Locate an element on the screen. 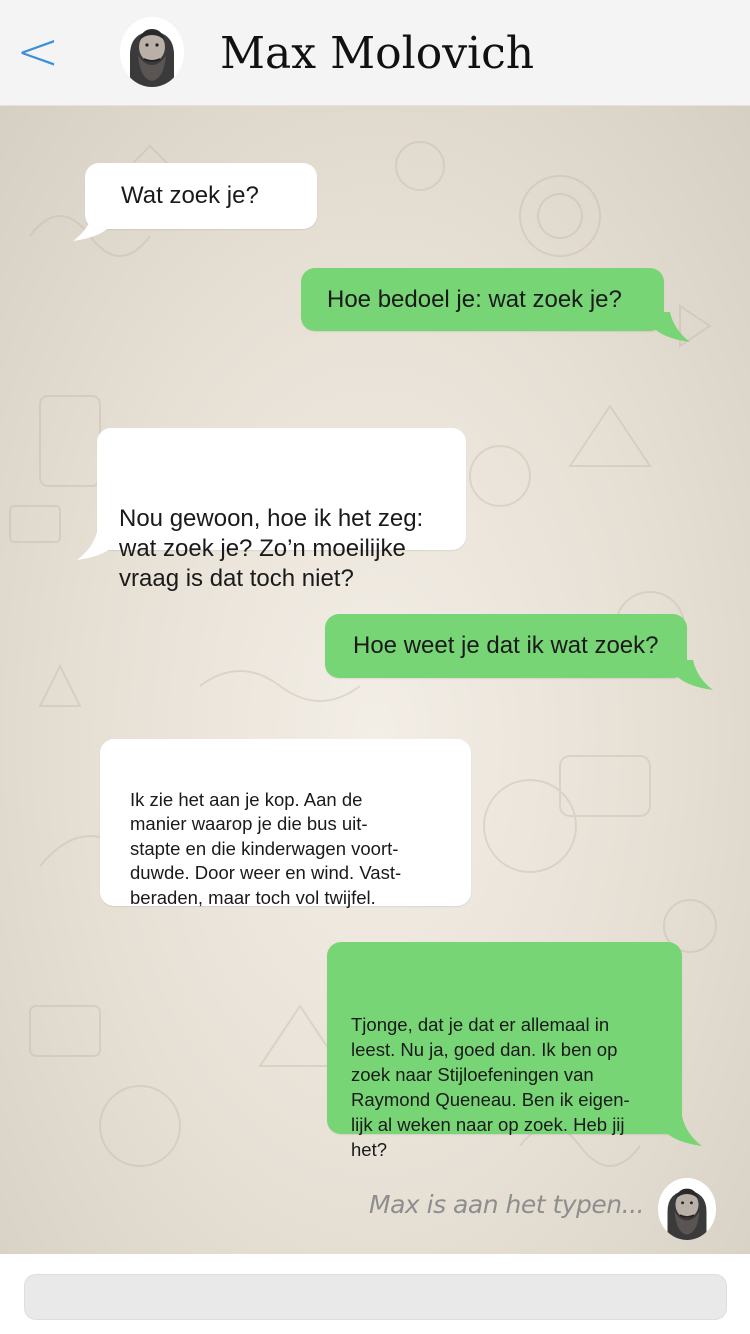 The width and height of the screenshot is (750, 1334). message-outgoing: Hoe bedoel je: wat zoek je? is located at coordinates (495, 305).